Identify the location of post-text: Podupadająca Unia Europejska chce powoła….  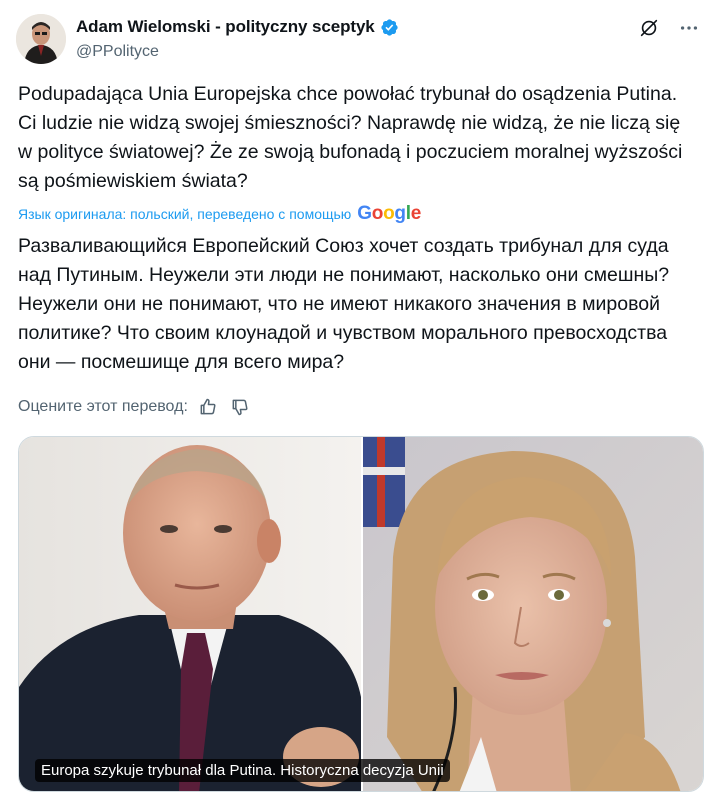
(350, 137).